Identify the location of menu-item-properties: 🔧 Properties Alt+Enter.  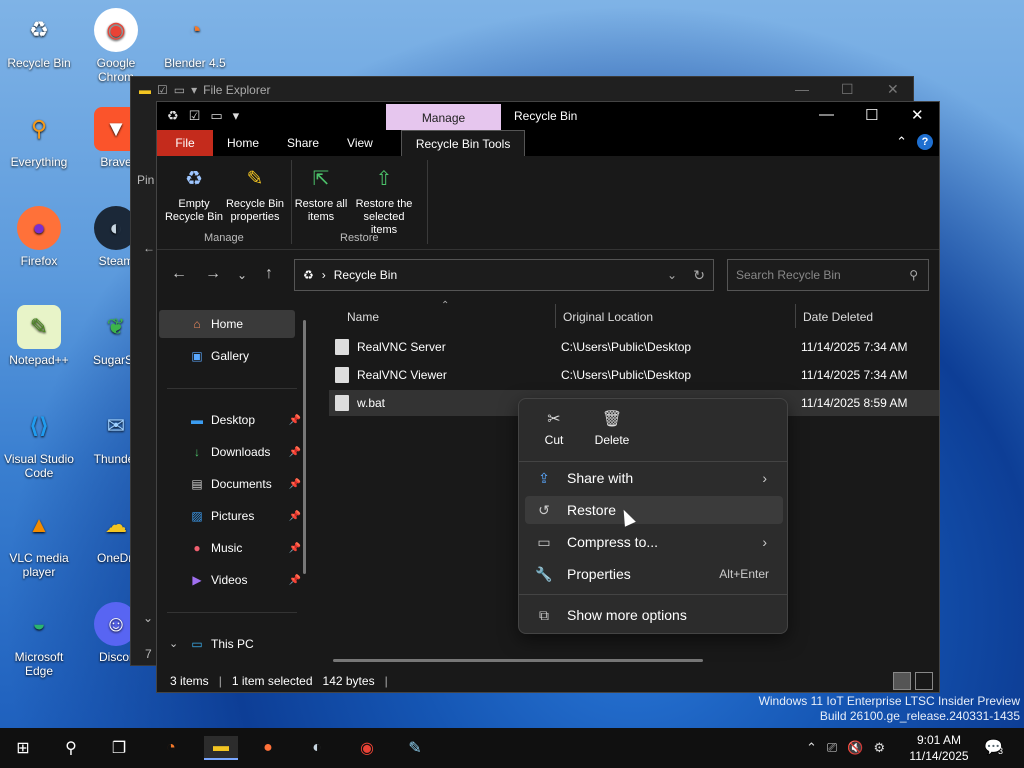
(654, 574).